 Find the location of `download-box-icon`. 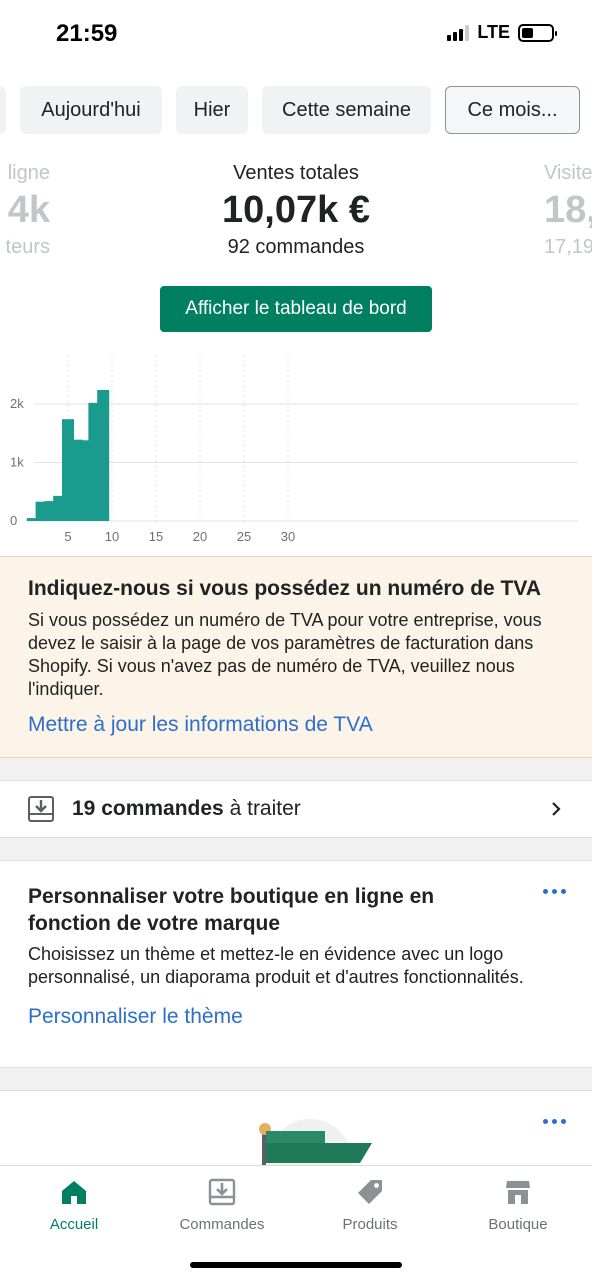

download-box-icon is located at coordinates (41, 809).